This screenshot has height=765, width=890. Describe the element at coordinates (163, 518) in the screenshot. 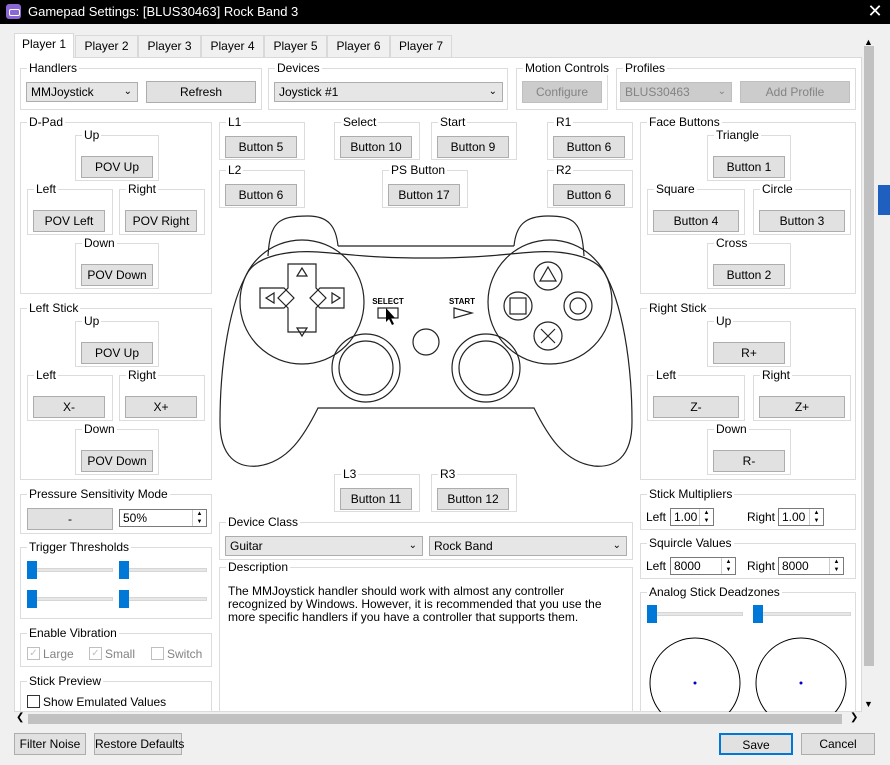

I see `pressure-spinner: 50% ▲ ▼` at that location.